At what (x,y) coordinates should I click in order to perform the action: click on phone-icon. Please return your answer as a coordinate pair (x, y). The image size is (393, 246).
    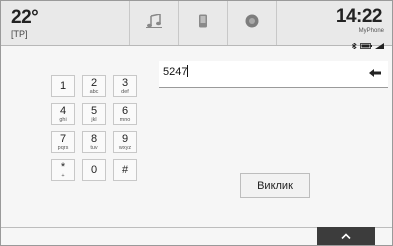
    Looking at the image, I should click on (203, 23).